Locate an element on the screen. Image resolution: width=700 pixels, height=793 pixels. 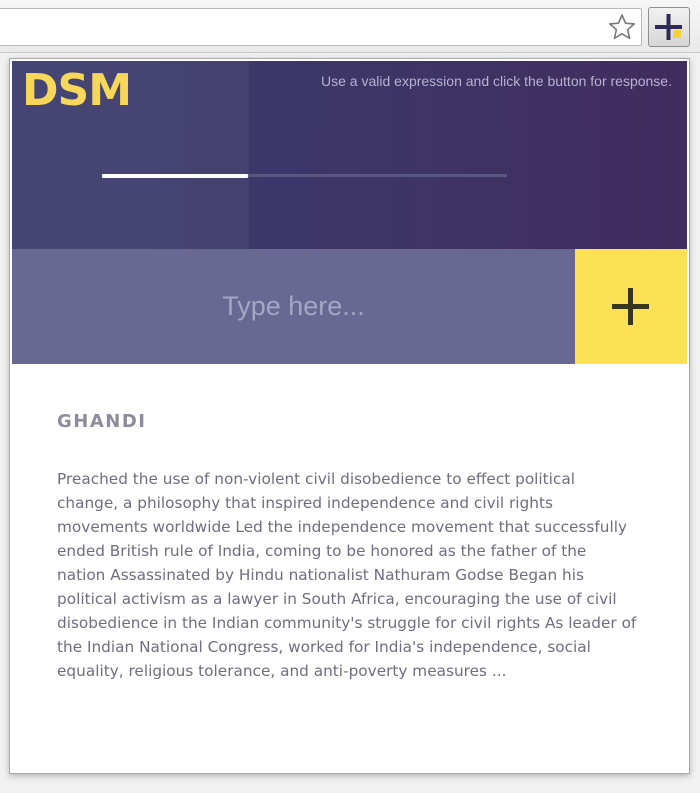
input-row is located at coordinates (349, 306).